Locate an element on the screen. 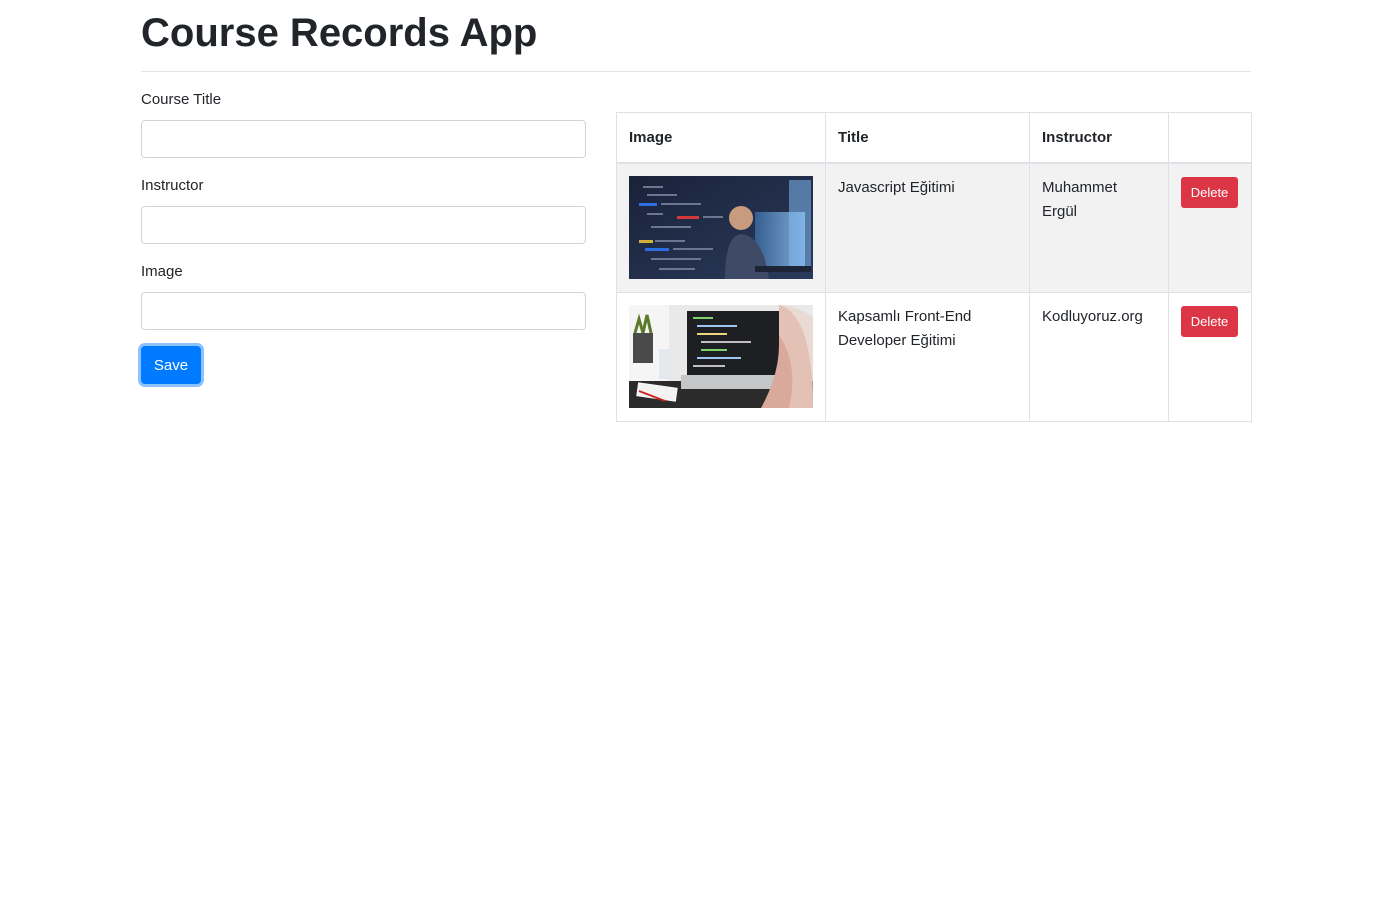  header-actions is located at coordinates (1210, 138).